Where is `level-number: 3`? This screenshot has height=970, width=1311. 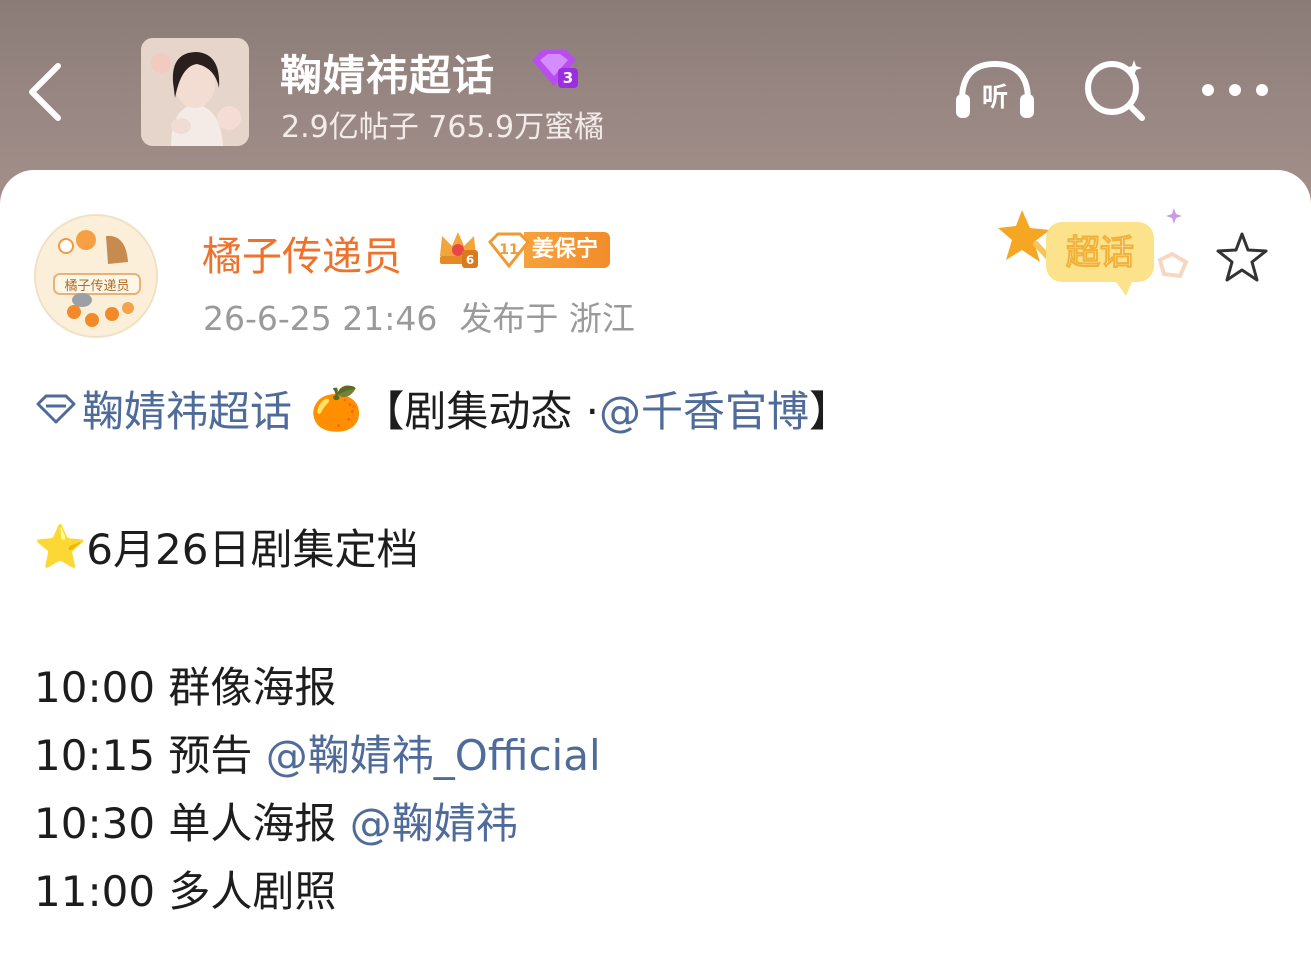
level-number: 3 is located at coordinates (568, 78).